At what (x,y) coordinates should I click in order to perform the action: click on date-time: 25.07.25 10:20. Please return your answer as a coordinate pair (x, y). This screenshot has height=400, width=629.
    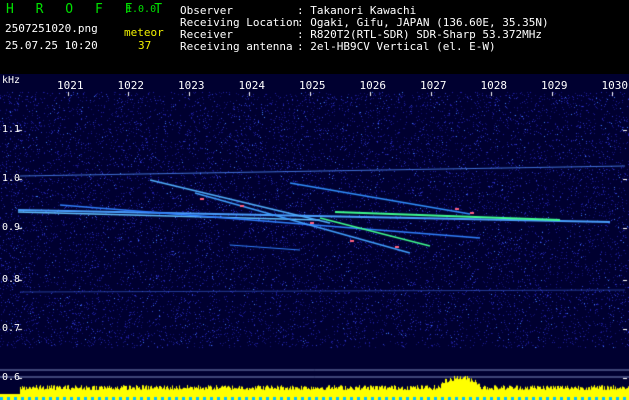
    Looking at the image, I should click on (51, 45).